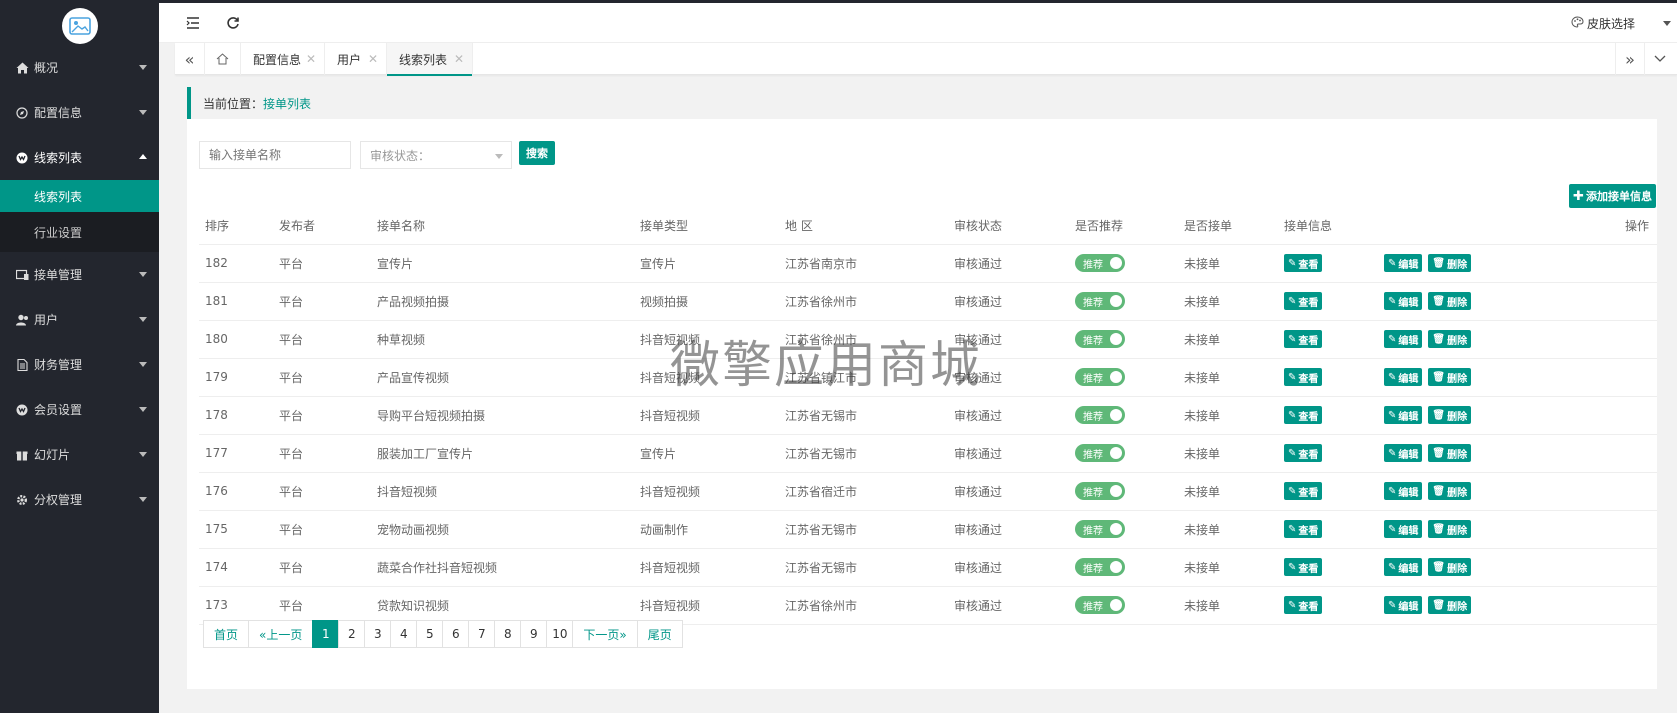  Describe the element at coordinates (281, 634) in the screenshot. I see `pager-prev-button: «上一页` at that location.